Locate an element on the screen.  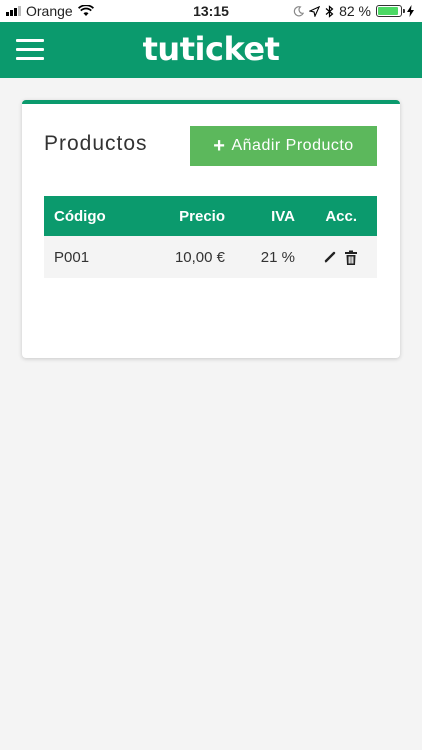
products-table: Código Precio IVA Acc. P001 10,00 € 21 % is located at coordinates (210, 237).